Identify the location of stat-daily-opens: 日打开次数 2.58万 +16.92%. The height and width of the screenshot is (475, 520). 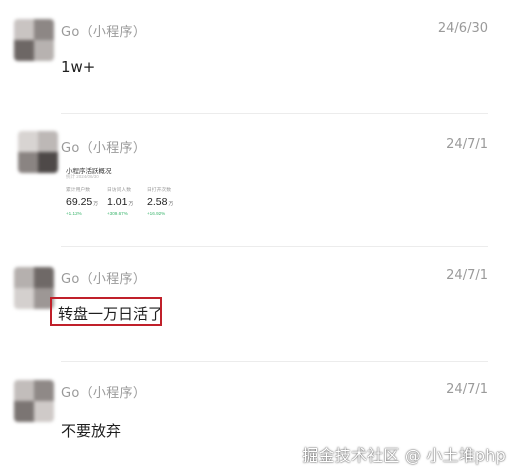
(167, 201).